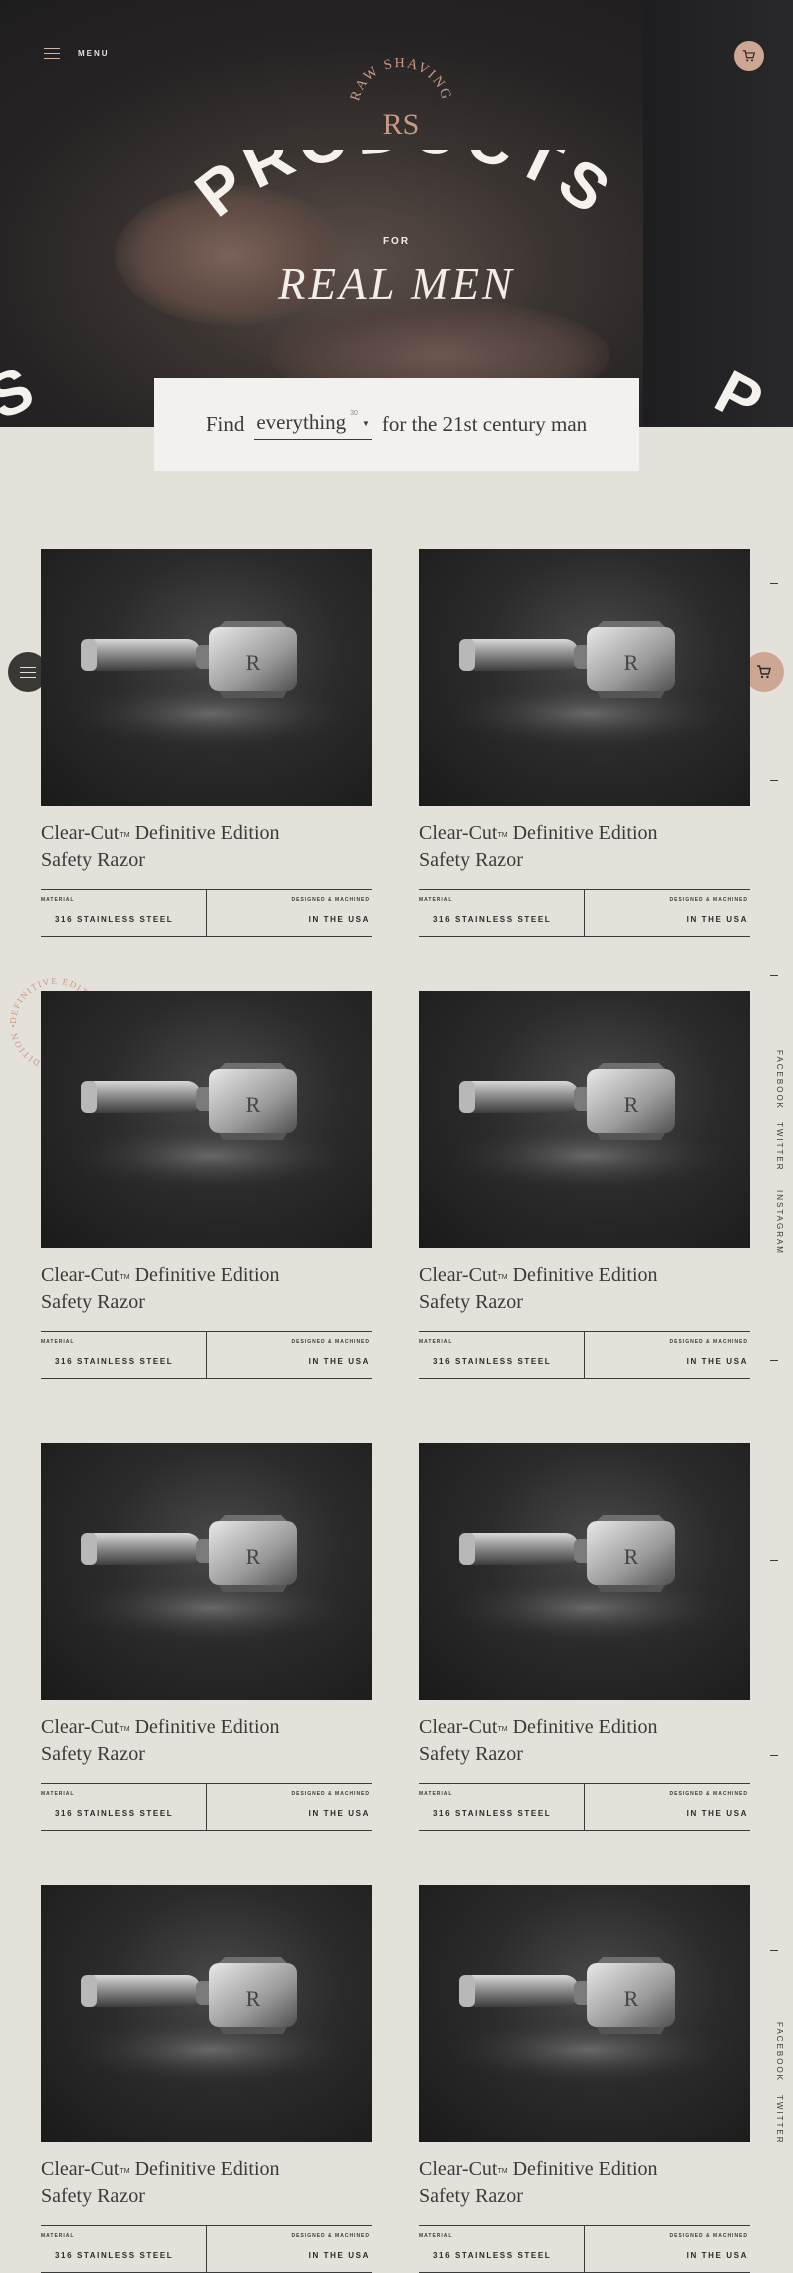 The width and height of the screenshot is (793, 2273). Describe the element at coordinates (94, 53) in the screenshot. I see `menu-label: MENU` at that location.